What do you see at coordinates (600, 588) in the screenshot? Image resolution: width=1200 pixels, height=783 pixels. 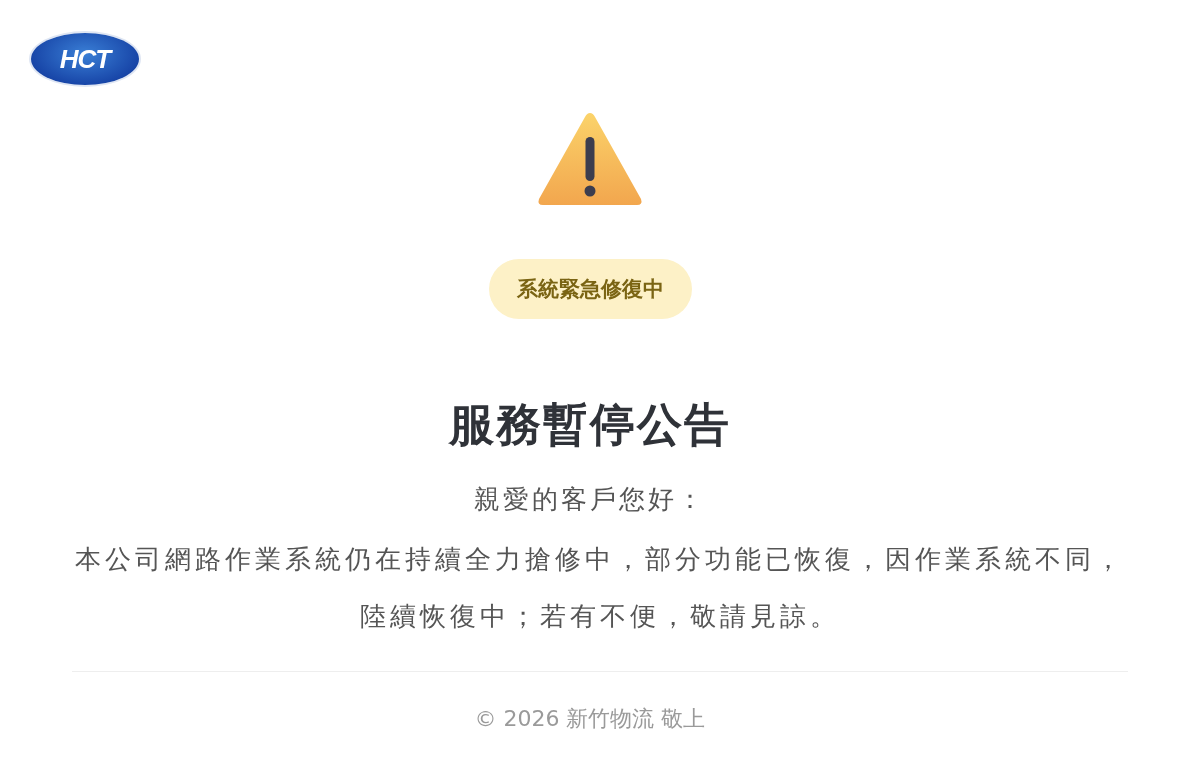 I see `notice-message: 本公司網路作業系統仍在持續全力搶修中，部分功能已恢復，因作業系統不同，陸續恢復中；若有不便，敬請見諒。` at bounding box center [600, 588].